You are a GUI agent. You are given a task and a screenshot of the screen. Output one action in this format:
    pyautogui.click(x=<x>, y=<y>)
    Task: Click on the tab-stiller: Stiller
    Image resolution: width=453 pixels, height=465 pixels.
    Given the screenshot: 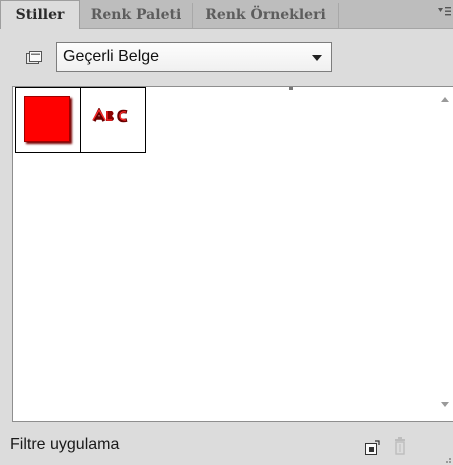 What is the action you would take?
    pyautogui.click(x=40, y=14)
    